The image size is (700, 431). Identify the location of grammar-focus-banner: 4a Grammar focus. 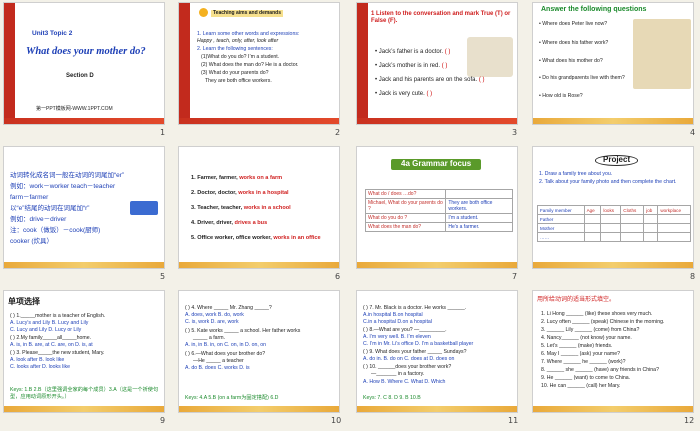
(436, 164).